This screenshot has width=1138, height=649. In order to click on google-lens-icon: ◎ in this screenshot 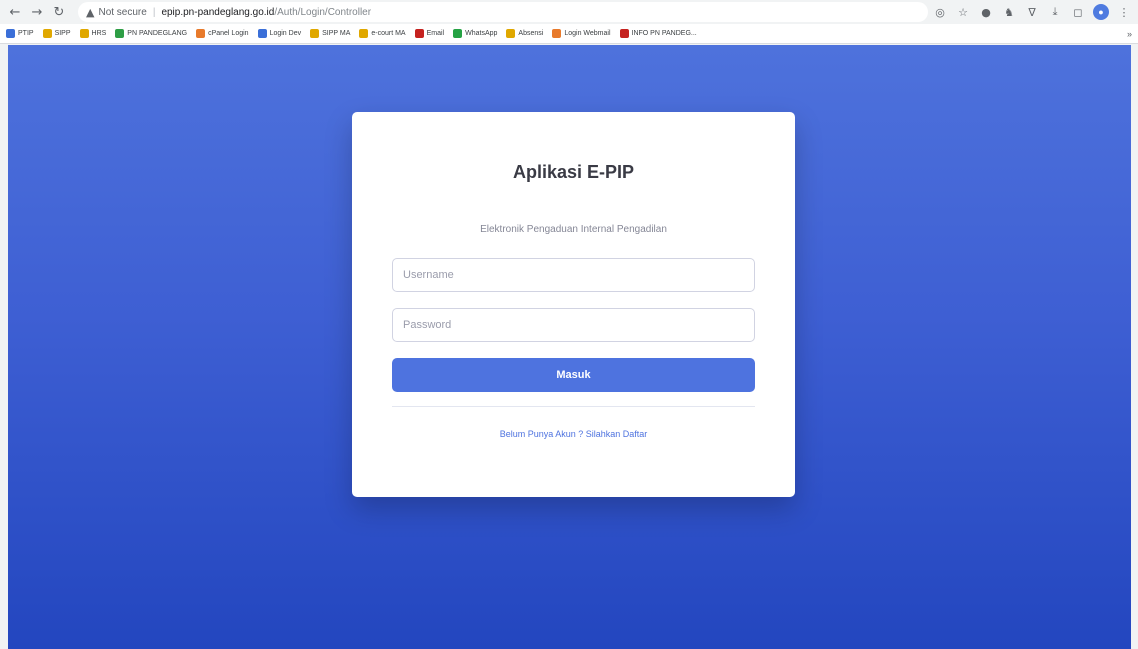, I will do `click(940, 12)`.